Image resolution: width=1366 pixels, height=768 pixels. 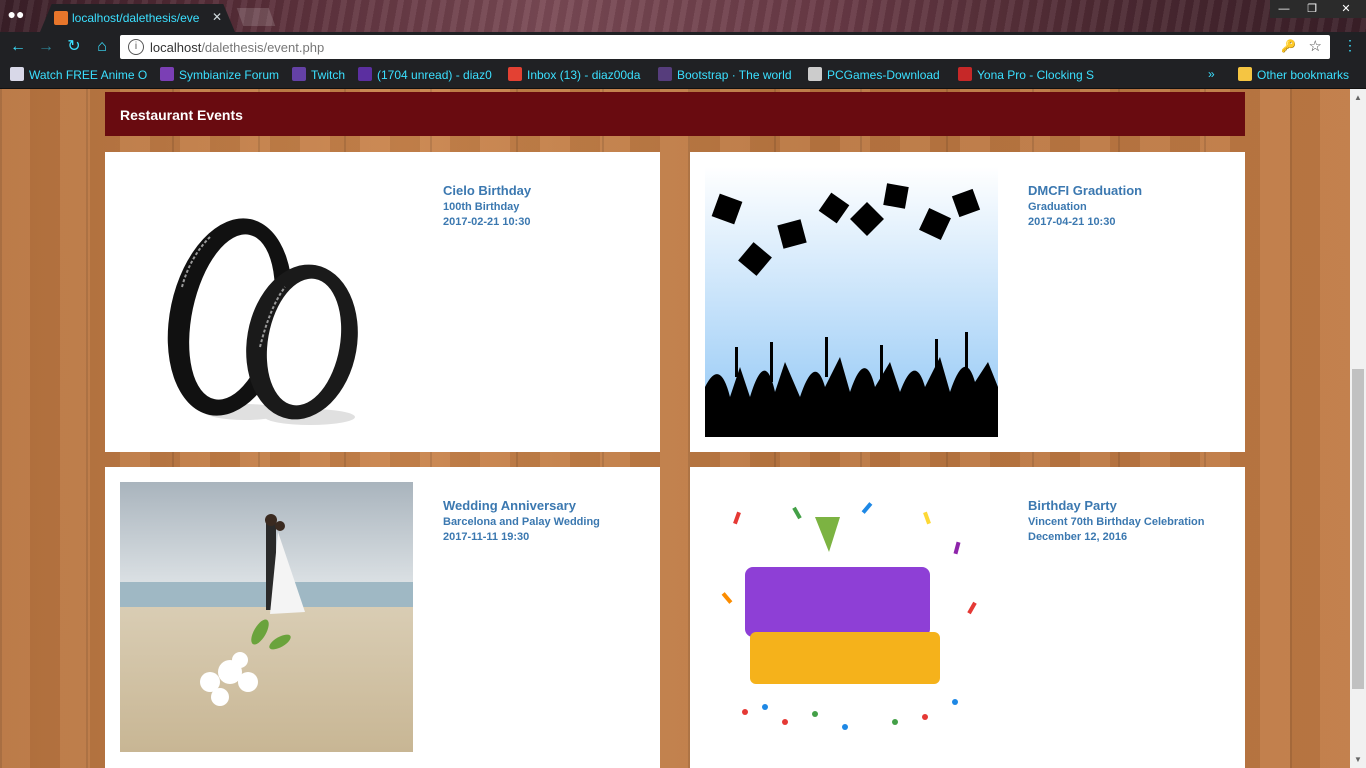 I want to click on bootstrap-icon, so click(x=665, y=74).